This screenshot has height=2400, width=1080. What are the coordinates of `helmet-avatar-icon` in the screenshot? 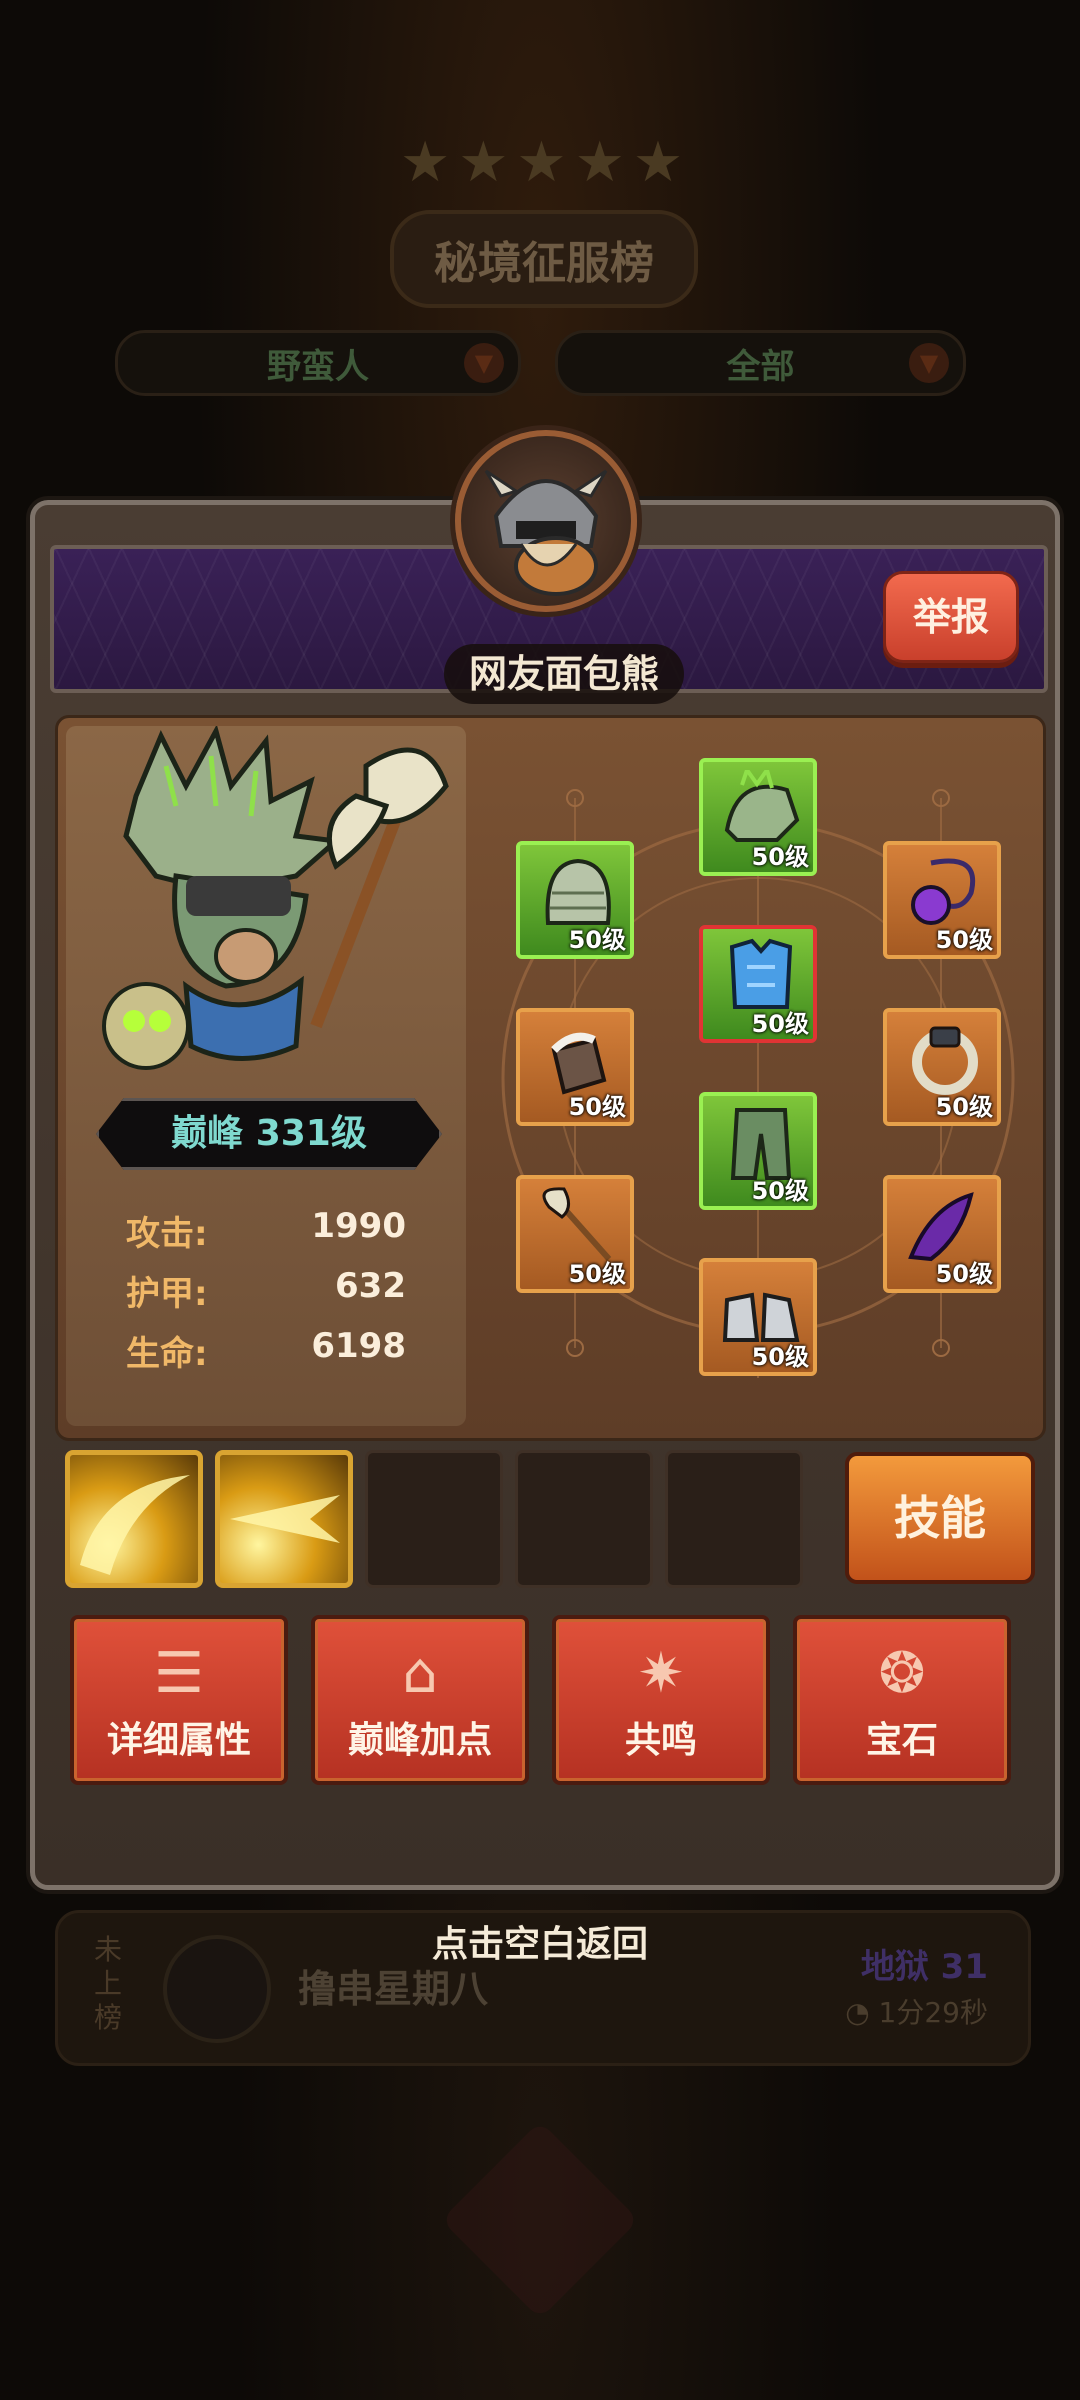 It's located at (546, 532).